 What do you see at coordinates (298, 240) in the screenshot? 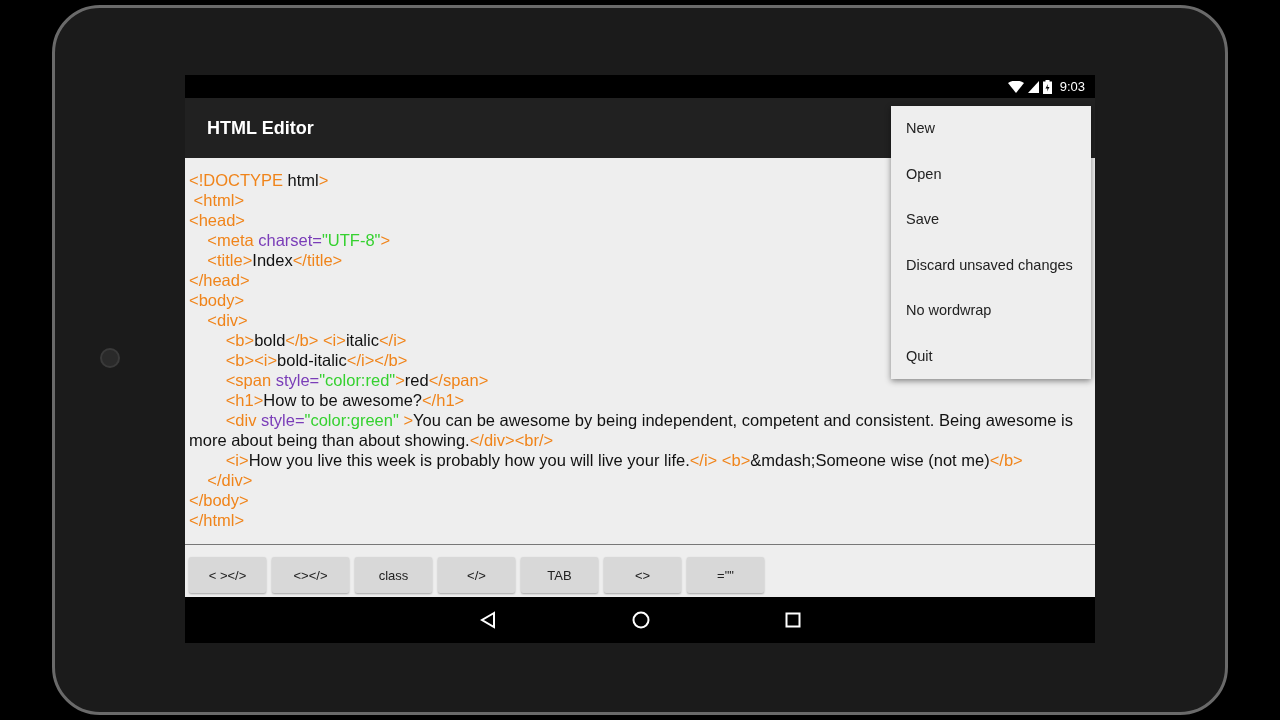
I see `code-line: <meta charset="UTF-8">` at bounding box center [298, 240].